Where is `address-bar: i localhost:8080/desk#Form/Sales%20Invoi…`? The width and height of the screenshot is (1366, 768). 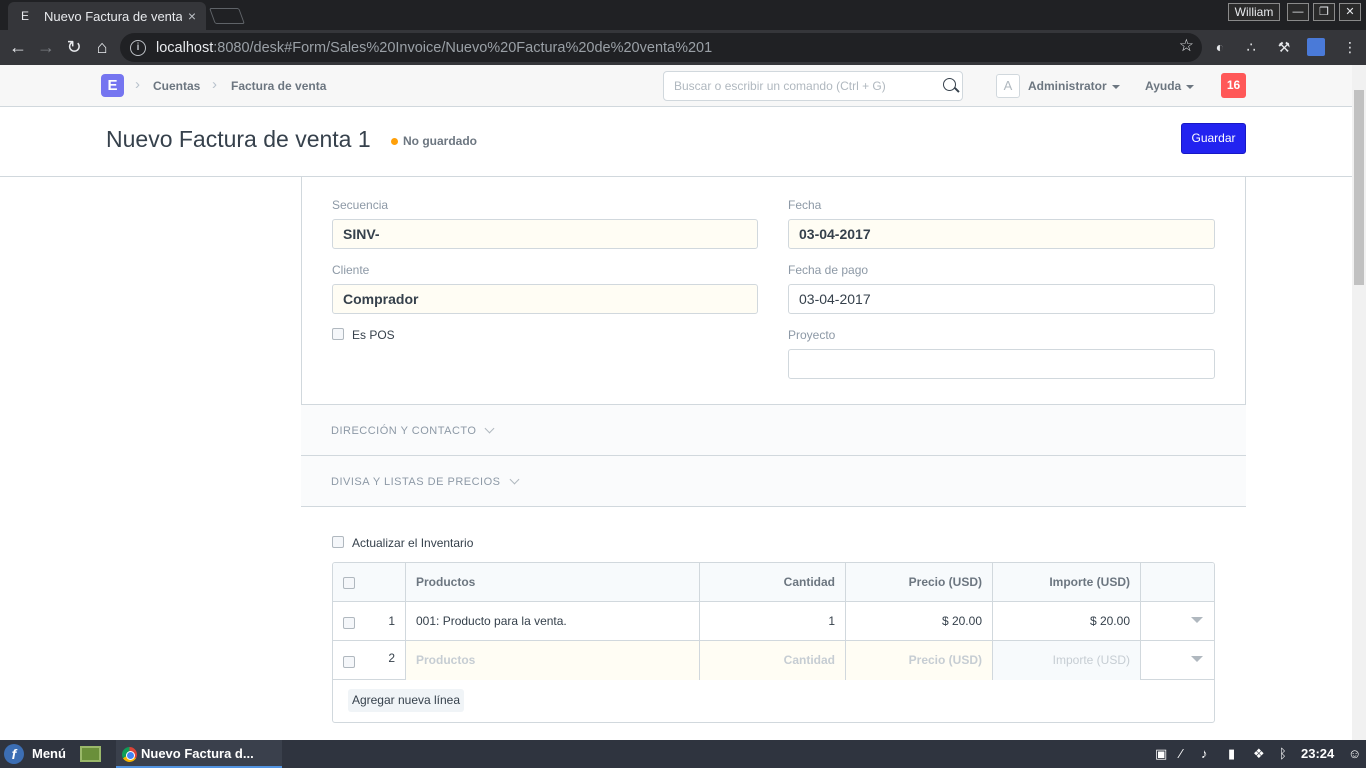 address-bar: i localhost:8080/desk#Form/Sales%20Invoi… is located at coordinates (661, 47).